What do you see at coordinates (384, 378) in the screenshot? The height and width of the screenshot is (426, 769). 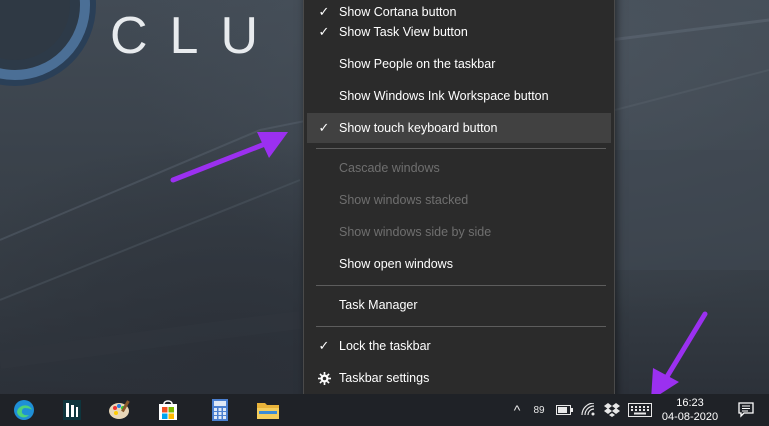 I see `menu-item-label: Taskbar settings` at bounding box center [384, 378].